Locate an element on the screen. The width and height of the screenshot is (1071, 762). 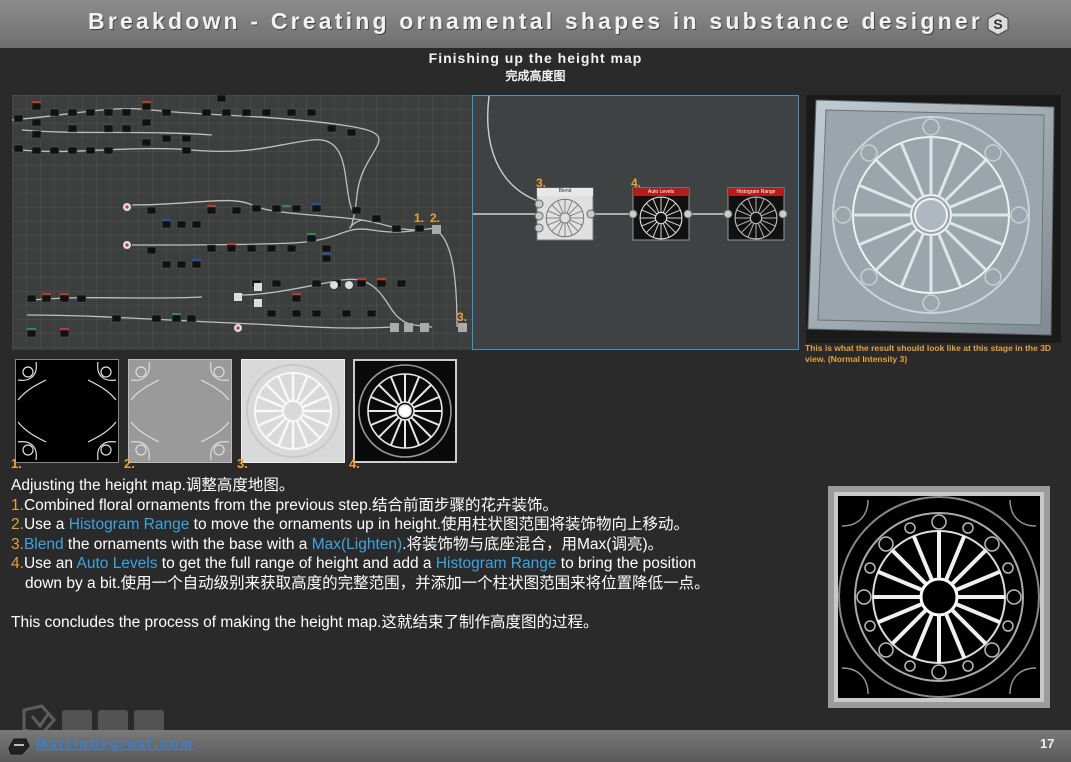
substance-logo-icon: S is located at coordinates (998, 24).